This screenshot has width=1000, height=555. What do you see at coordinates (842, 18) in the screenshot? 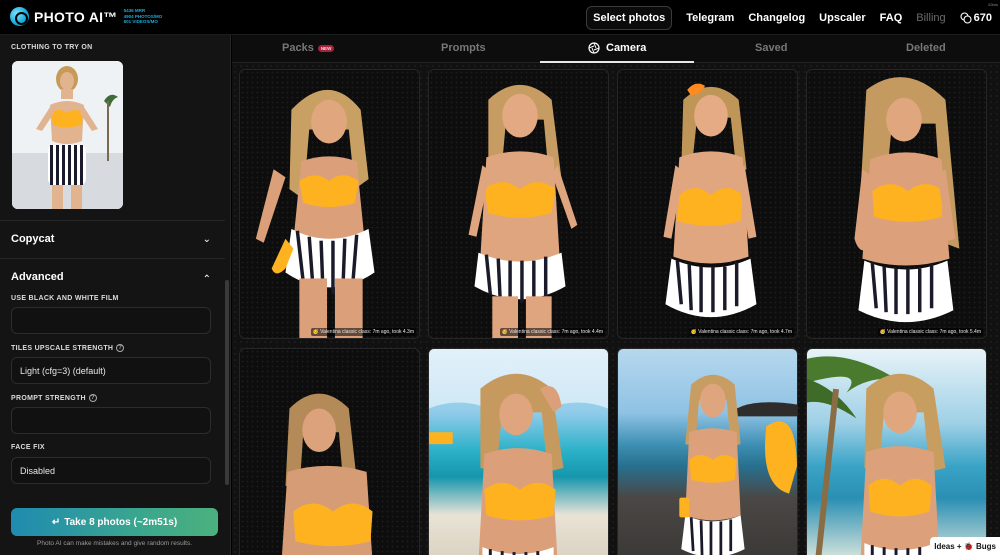
I see `nav-upscaler: Upscaler` at bounding box center [842, 18].